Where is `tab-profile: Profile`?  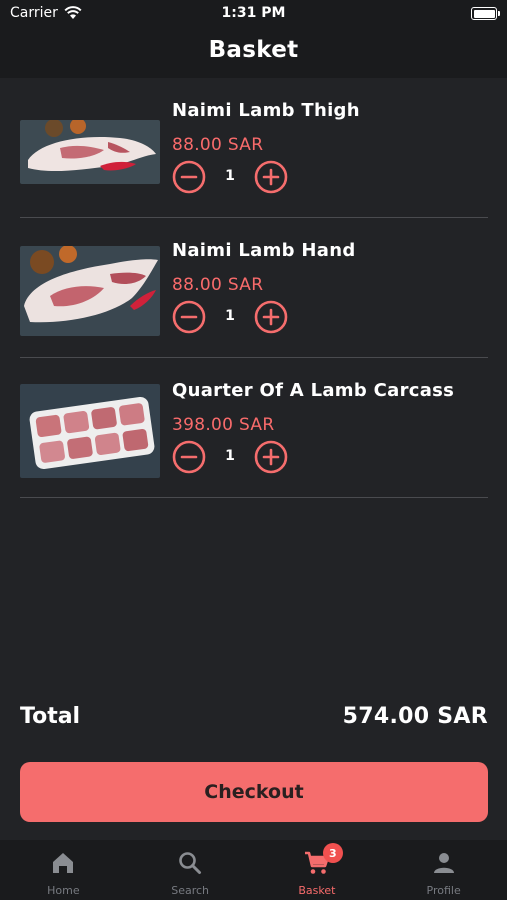 tab-profile: Profile is located at coordinates (443, 870).